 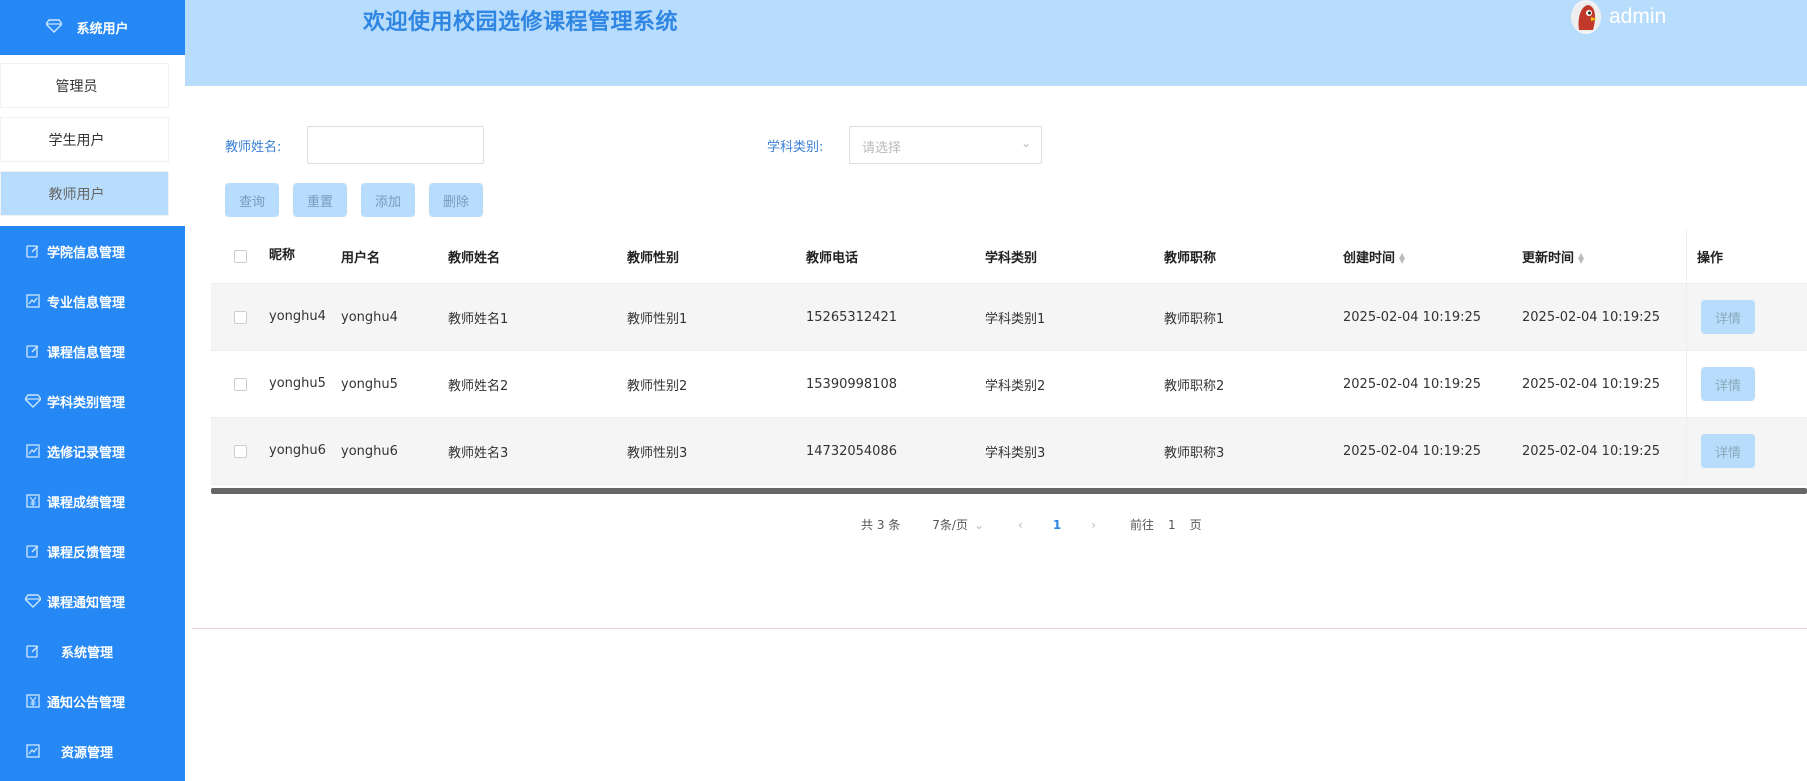 I want to click on table-cell-category: 学科类别3, so click(x=1015, y=453).